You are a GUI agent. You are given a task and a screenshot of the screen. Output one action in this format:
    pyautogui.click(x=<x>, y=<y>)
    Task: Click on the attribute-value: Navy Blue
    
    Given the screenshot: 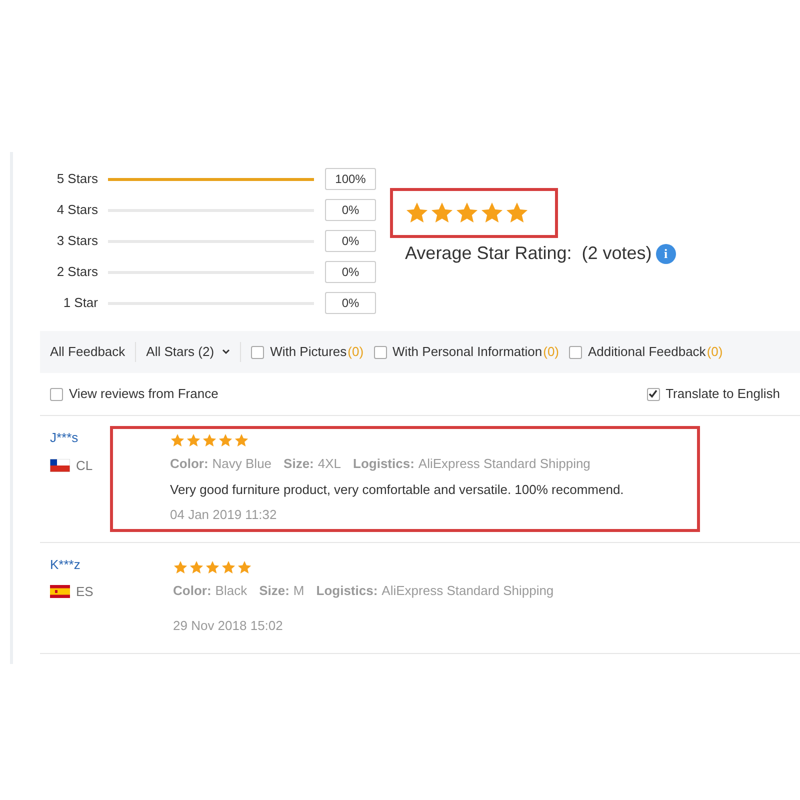 What is the action you would take?
    pyautogui.click(x=242, y=464)
    